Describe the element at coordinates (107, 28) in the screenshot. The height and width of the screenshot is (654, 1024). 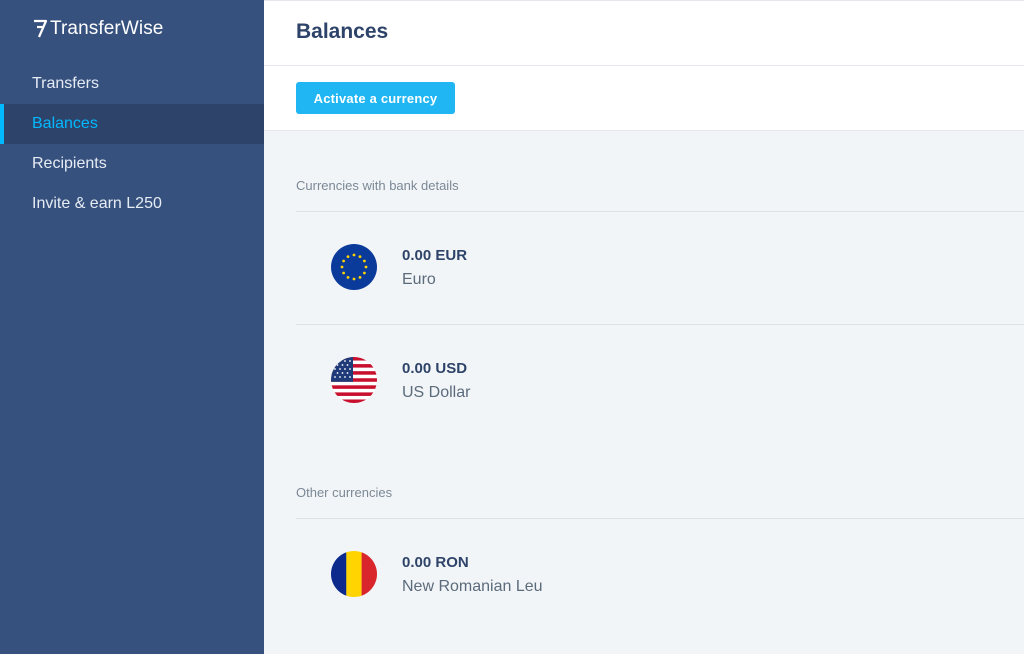
I see `brand-name: TransferWise` at that location.